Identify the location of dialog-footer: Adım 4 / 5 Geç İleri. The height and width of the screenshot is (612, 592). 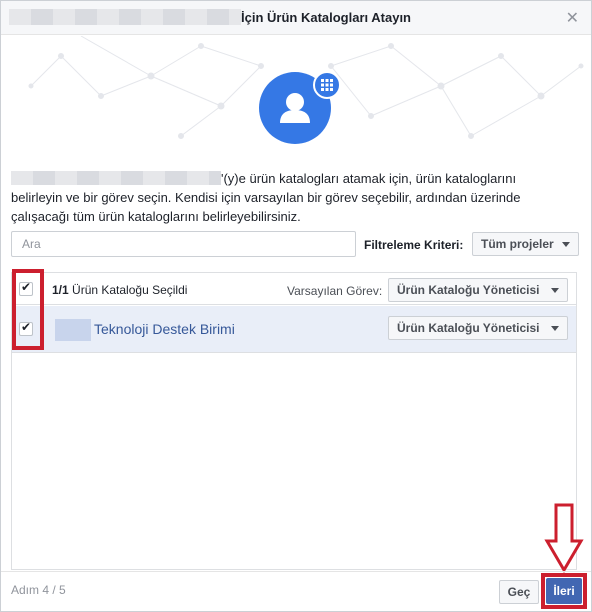
(296, 591).